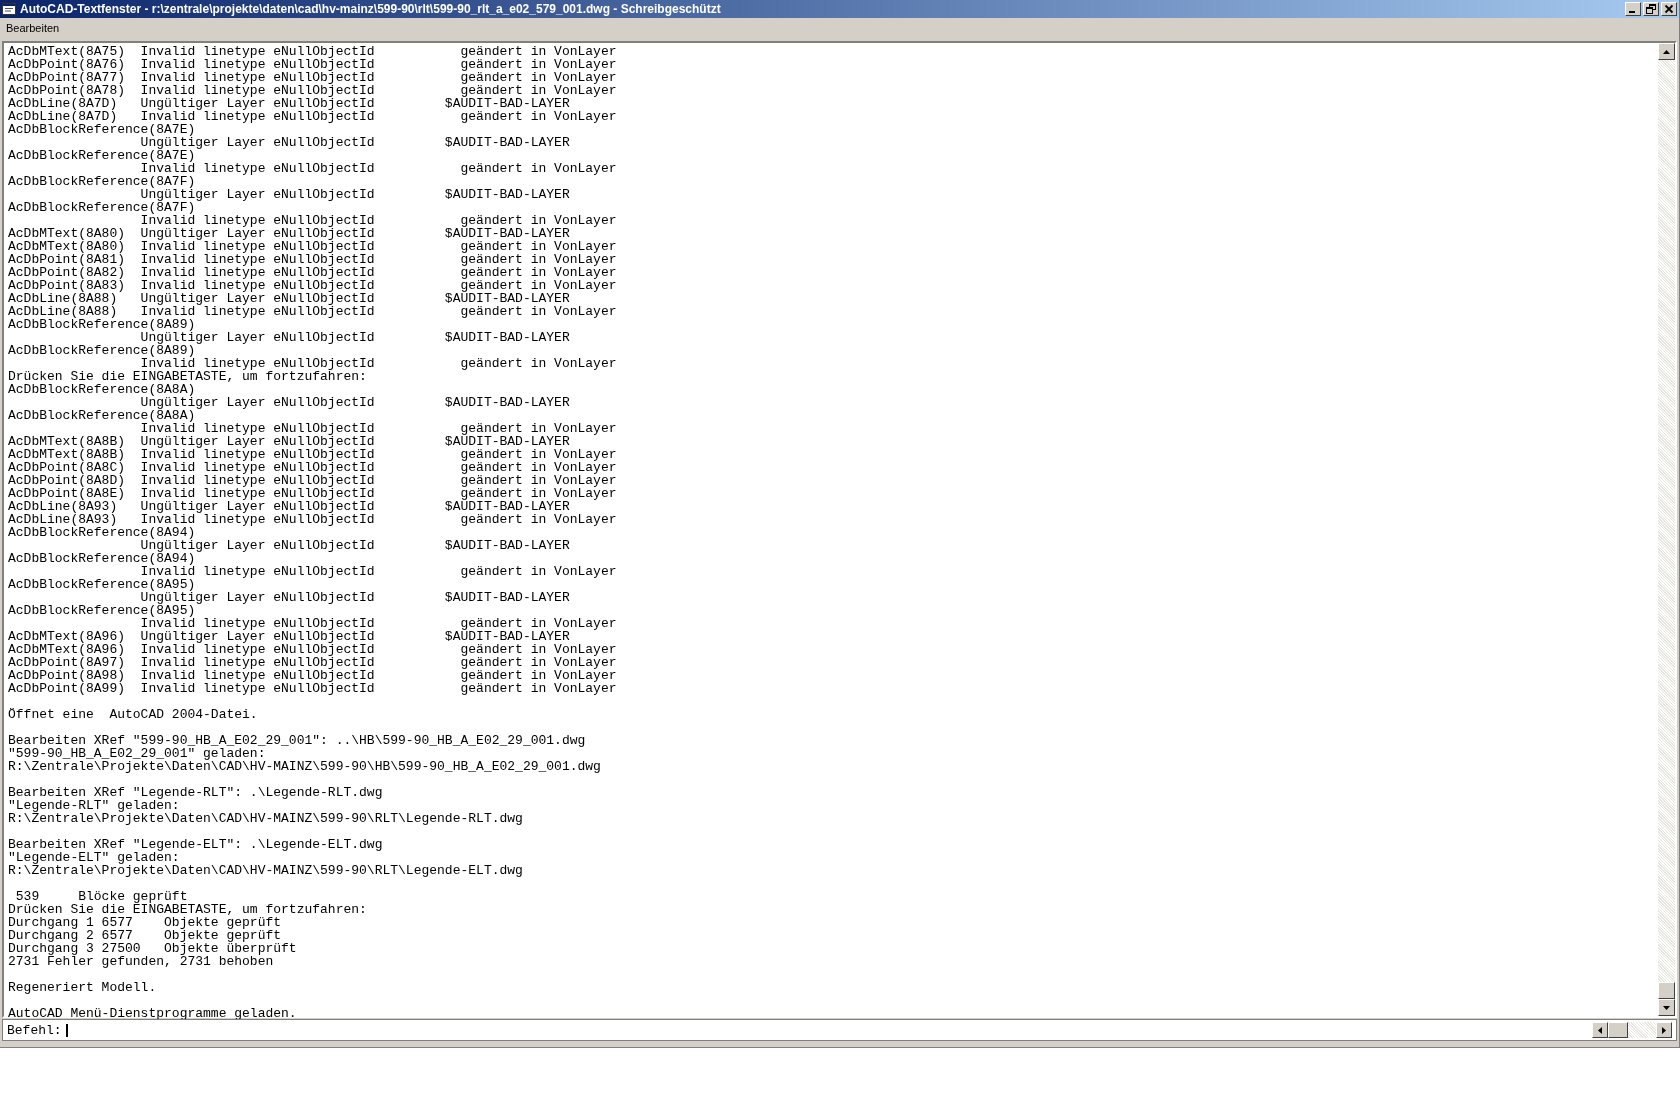 This screenshot has height=1096, width=1680. What do you see at coordinates (289, 506) in the screenshot?
I see `output-line: AcDbLine(8A93) Ungültiger Layer eNullObjectId $AUDIT-BAD-LAYER` at bounding box center [289, 506].